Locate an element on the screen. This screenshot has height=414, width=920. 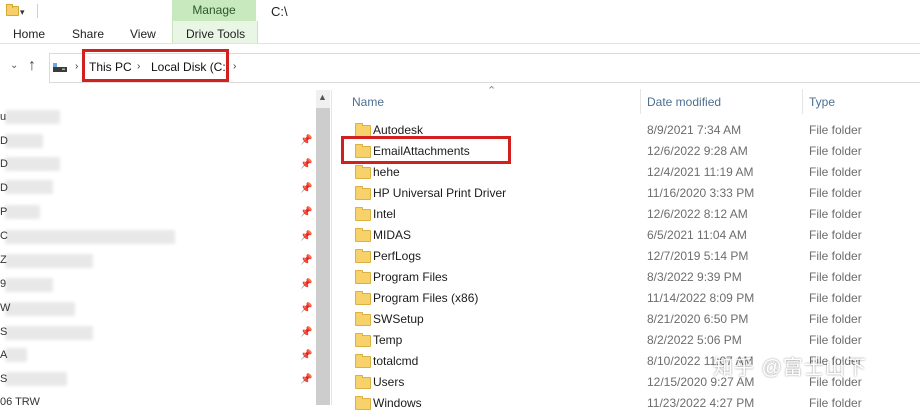
file-date: 12/6/2022 8:12 AM is located at coordinates (697, 214).